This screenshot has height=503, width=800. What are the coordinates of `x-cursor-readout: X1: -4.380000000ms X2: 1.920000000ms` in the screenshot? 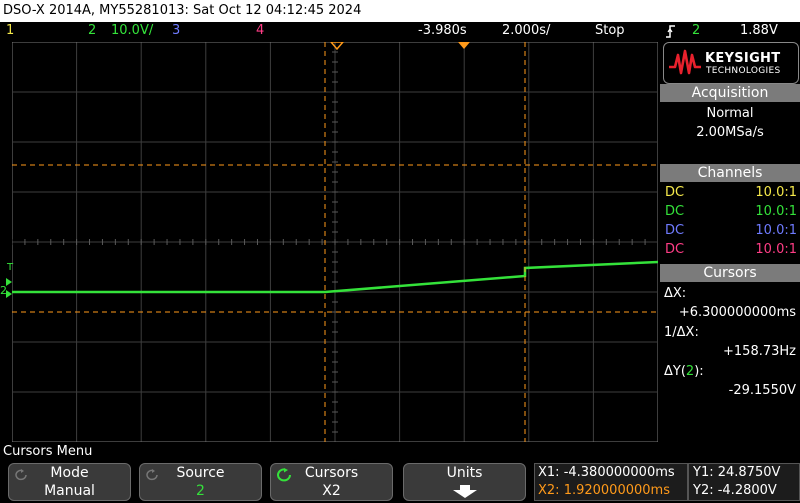 It's located at (611, 482).